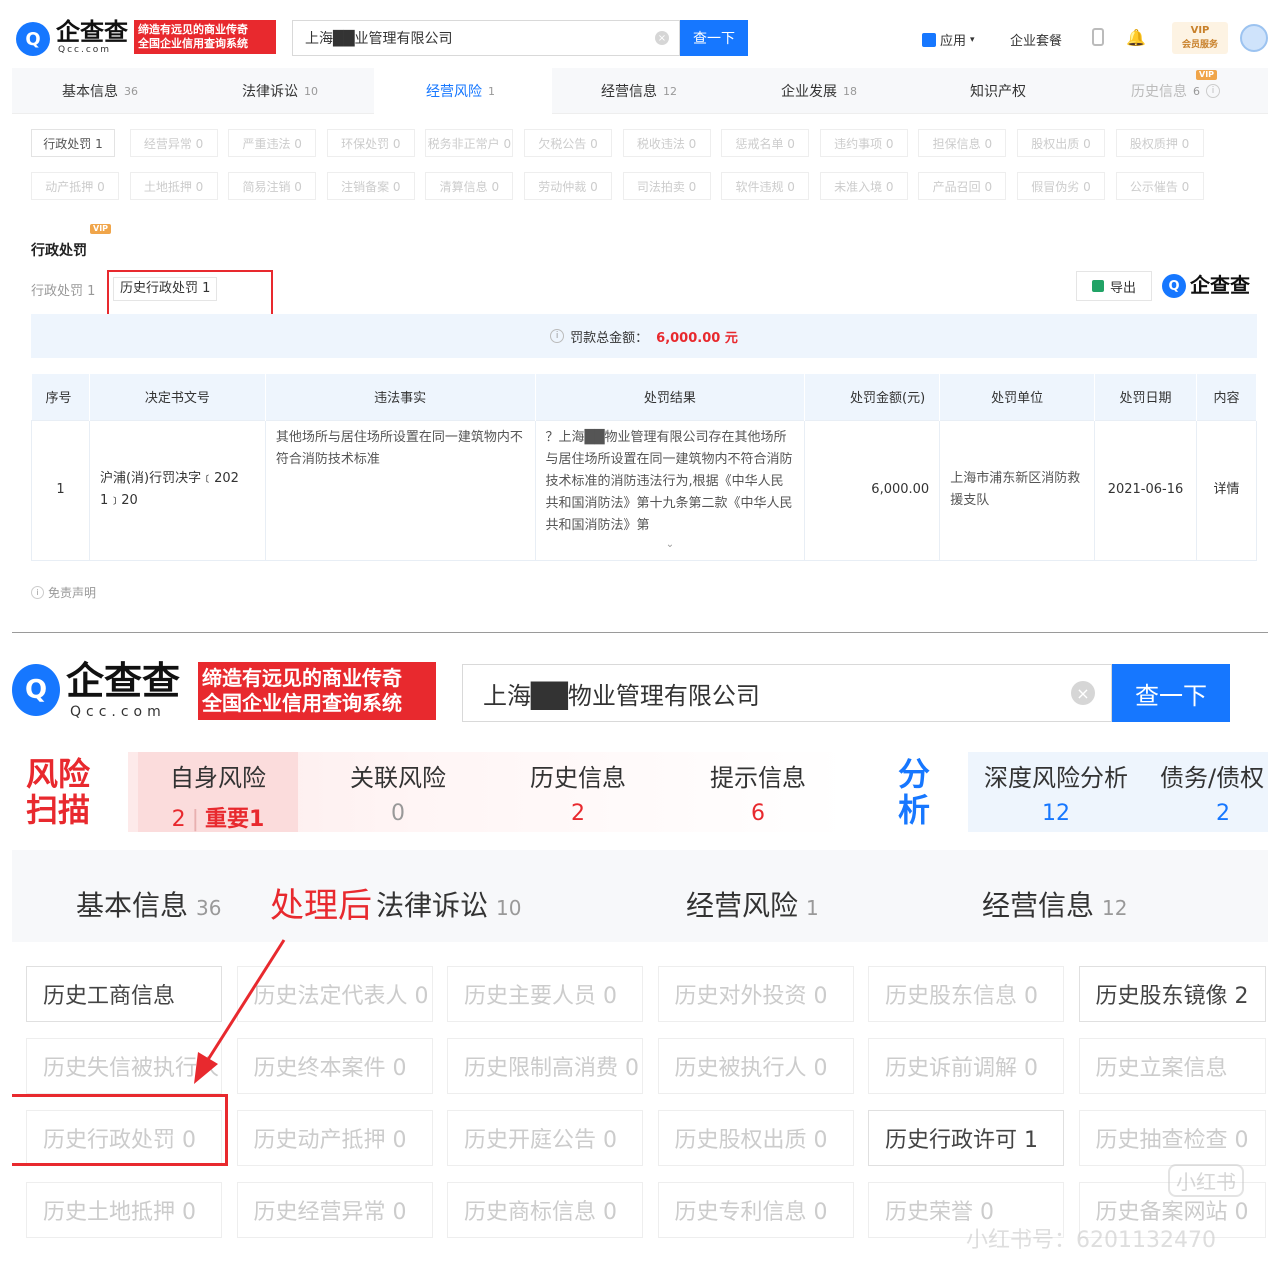 The height and width of the screenshot is (1280, 1280). What do you see at coordinates (1001, 91) in the screenshot?
I see `tab-ip: 知识产权` at bounding box center [1001, 91].